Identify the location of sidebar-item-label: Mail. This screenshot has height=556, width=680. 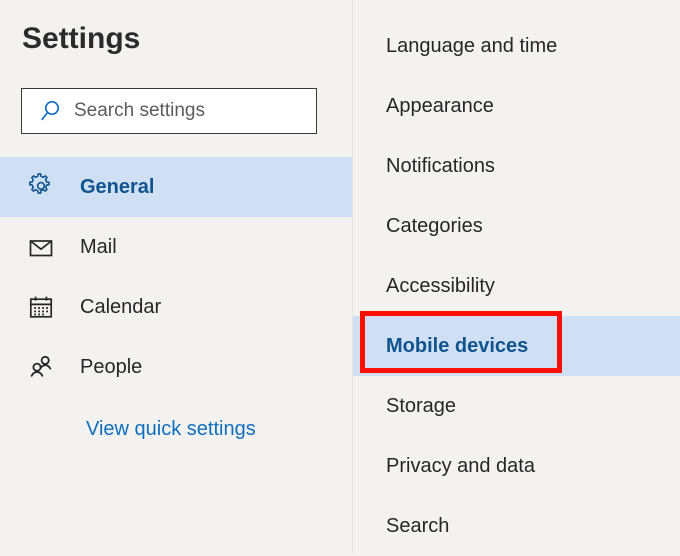
(98, 247).